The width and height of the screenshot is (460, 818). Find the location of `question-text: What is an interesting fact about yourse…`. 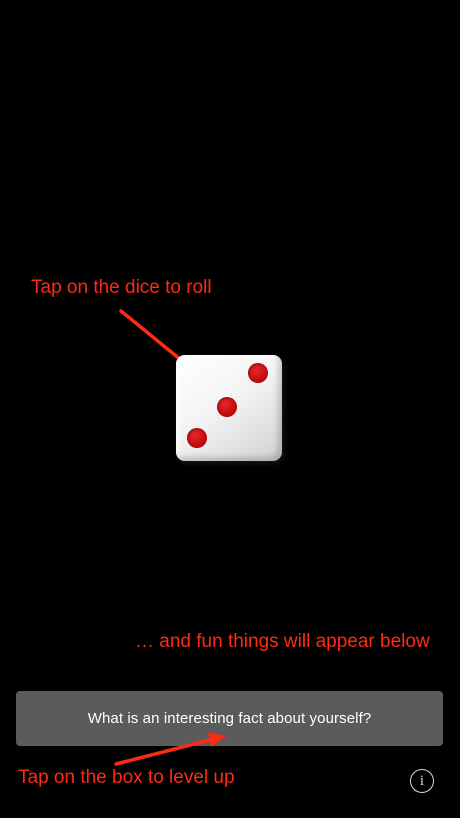

question-text: What is an interesting fact about yourse… is located at coordinates (229, 718).